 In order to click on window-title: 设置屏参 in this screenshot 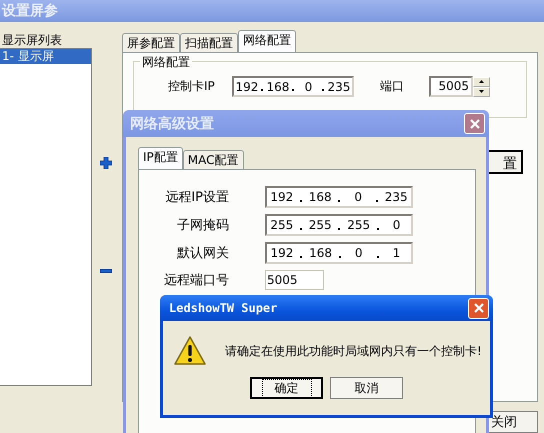, I will do `click(30, 11)`.